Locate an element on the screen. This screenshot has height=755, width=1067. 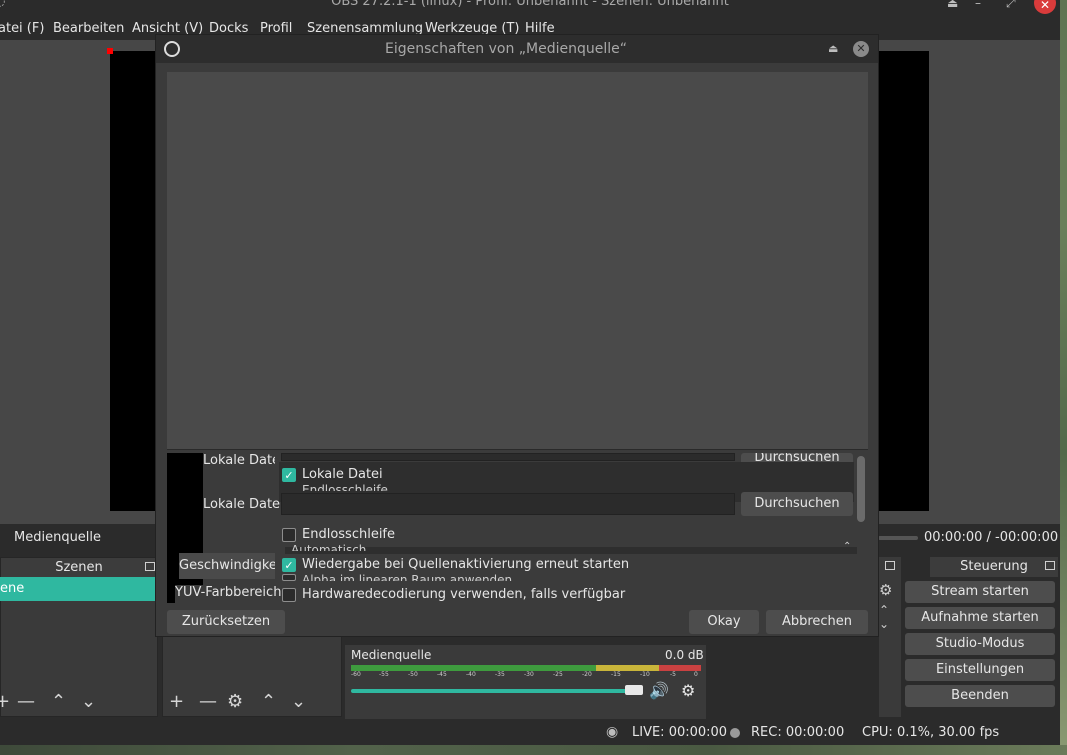
add-source-icon: + is located at coordinates (176, 701).